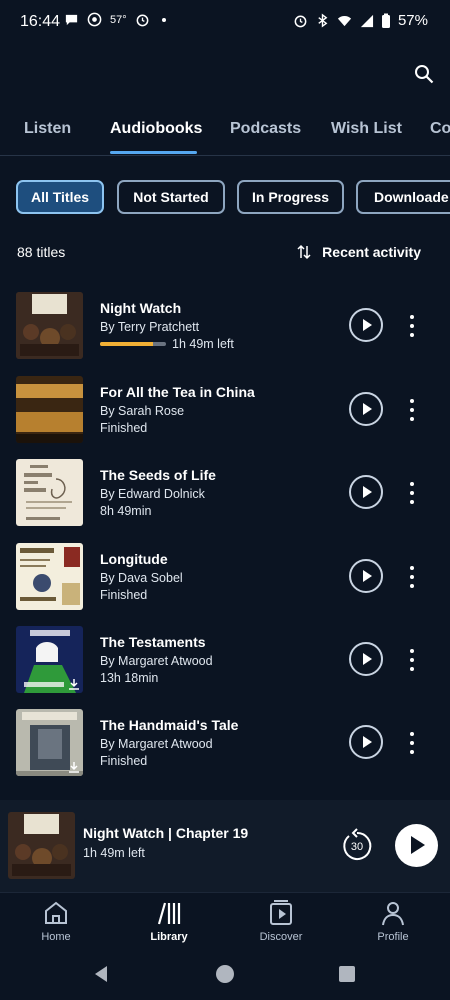  Describe the element at coordinates (225, 921) in the screenshot. I see `bottom-navigation: Home Library Discover Profile` at that location.